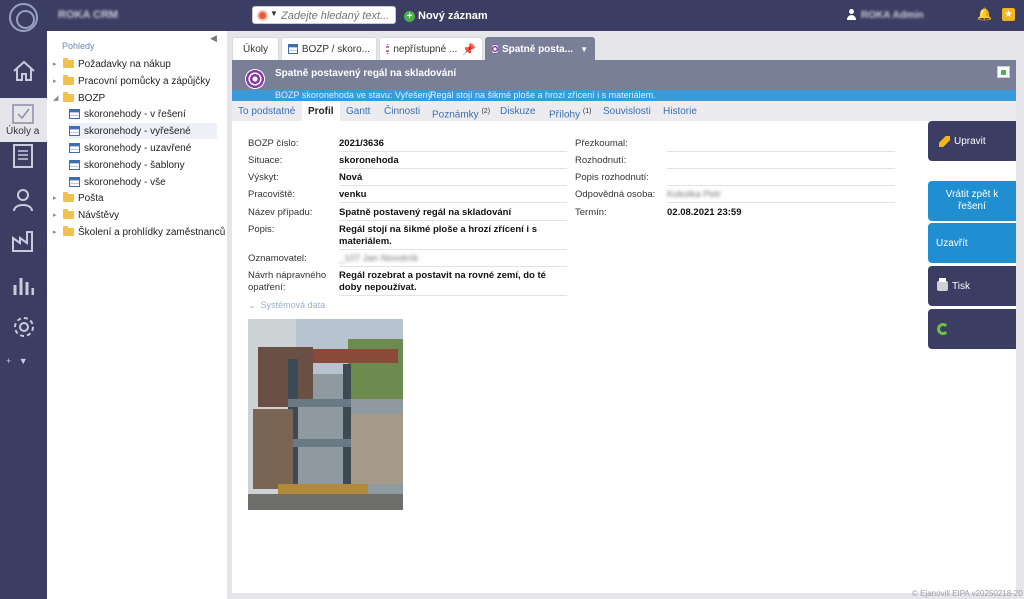  What do you see at coordinates (944, 141) in the screenshot?
I see `pencil-icon` at bounding box center [944, 141].